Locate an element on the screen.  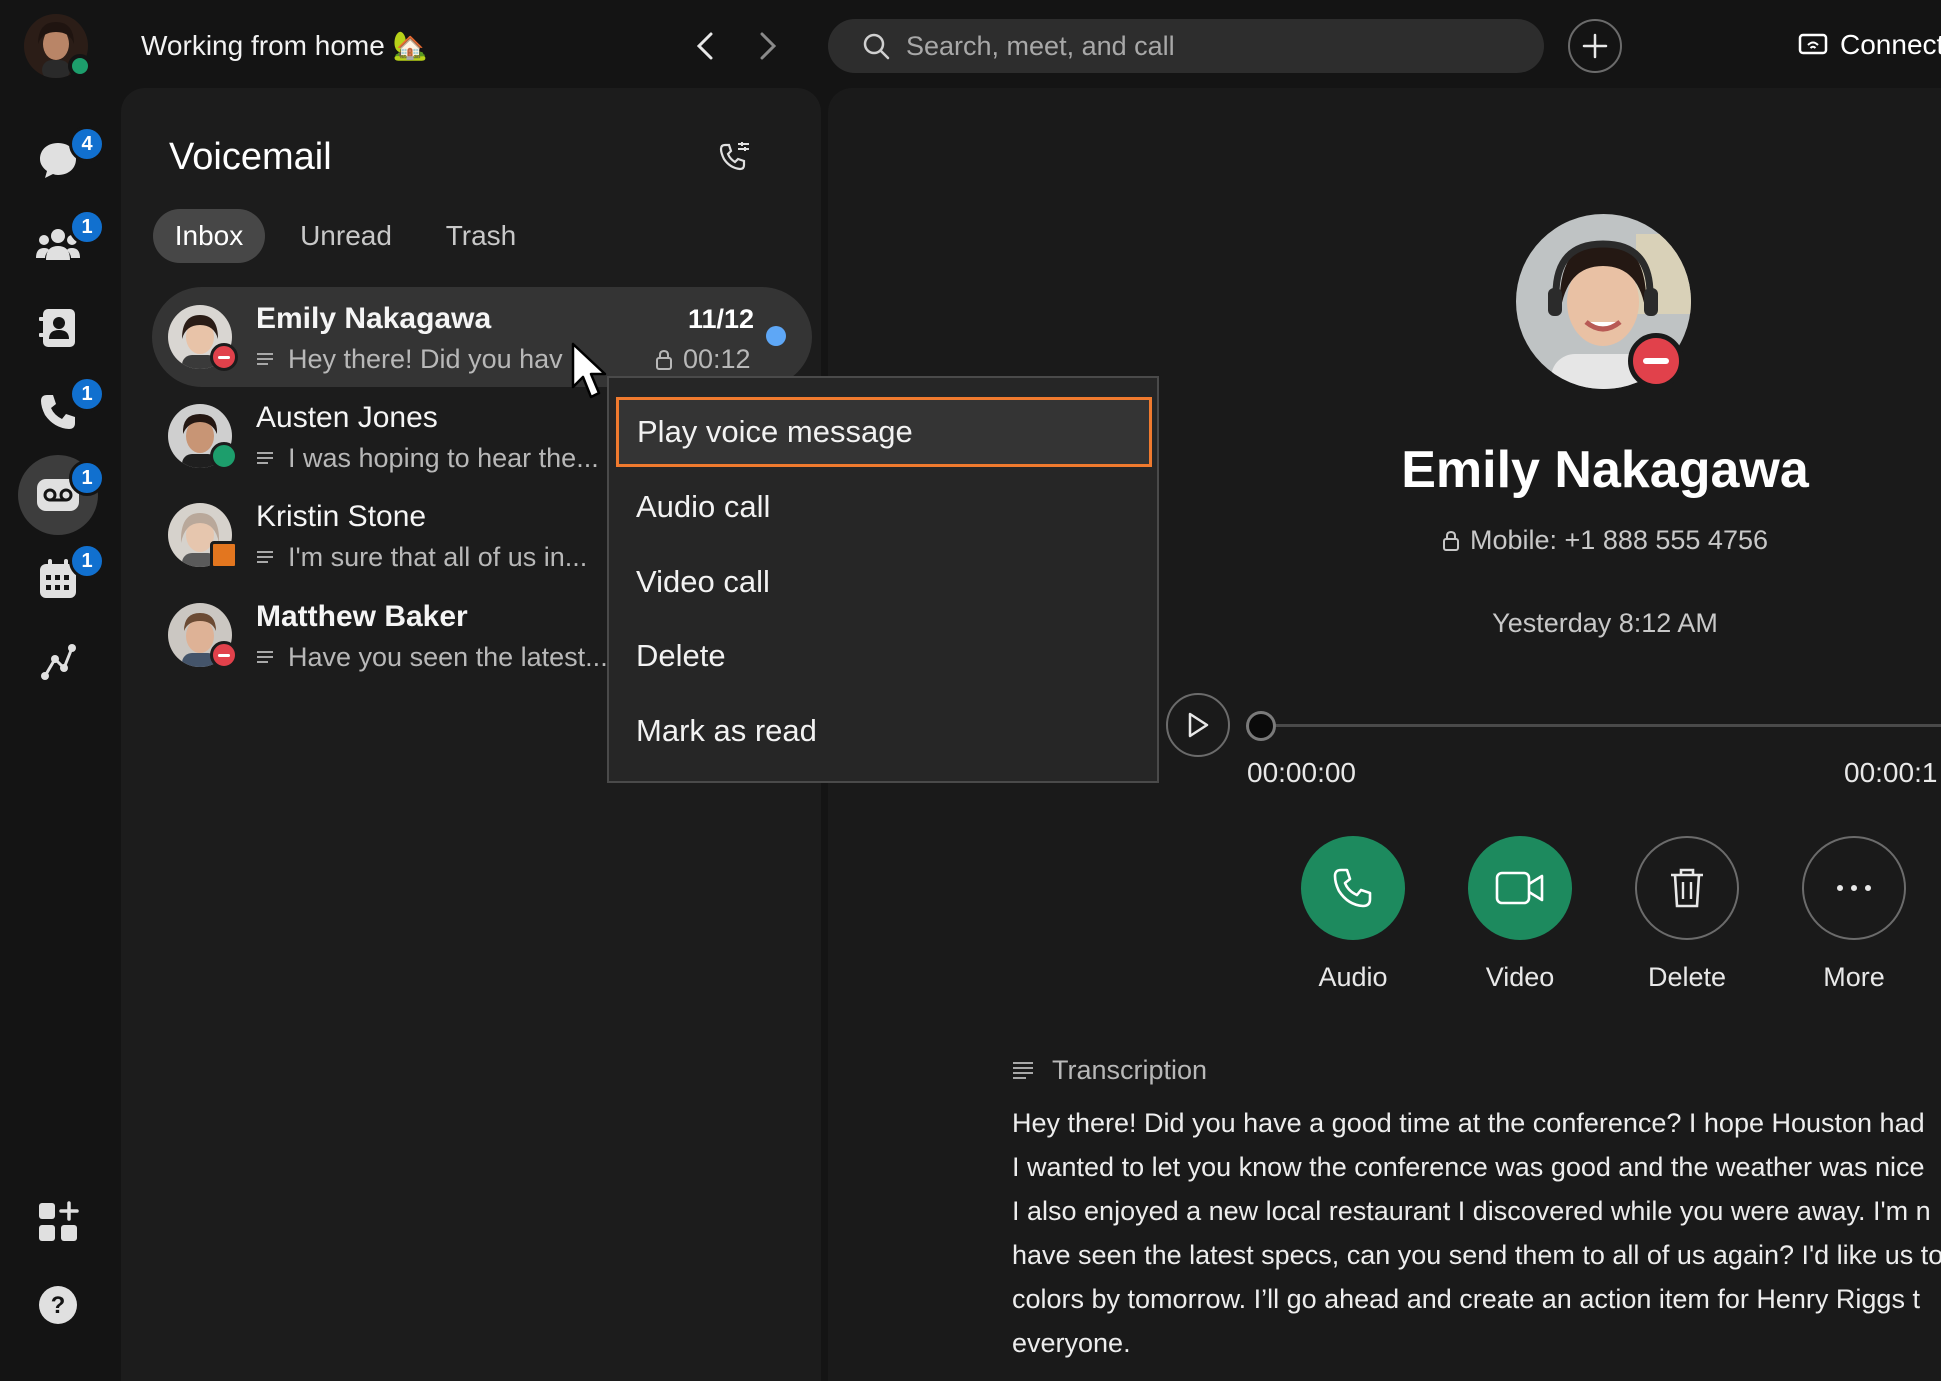
teams-badge: 1 is located at coordinates (87, 227).